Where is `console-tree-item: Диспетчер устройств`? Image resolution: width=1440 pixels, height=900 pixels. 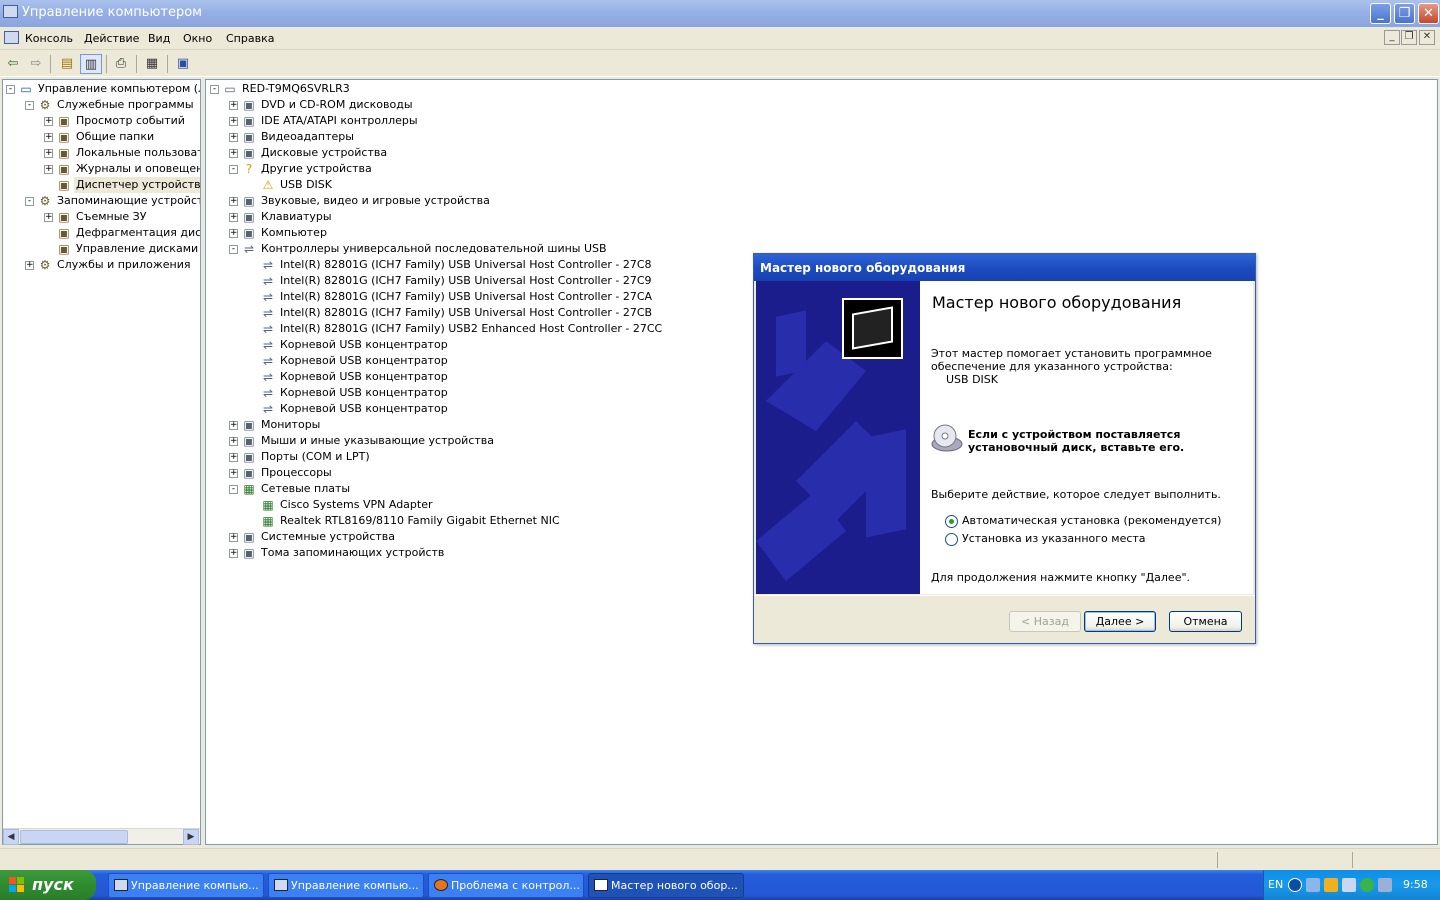 console-tree-item: Диспетчер устройств is located at coordinates (137, 185).